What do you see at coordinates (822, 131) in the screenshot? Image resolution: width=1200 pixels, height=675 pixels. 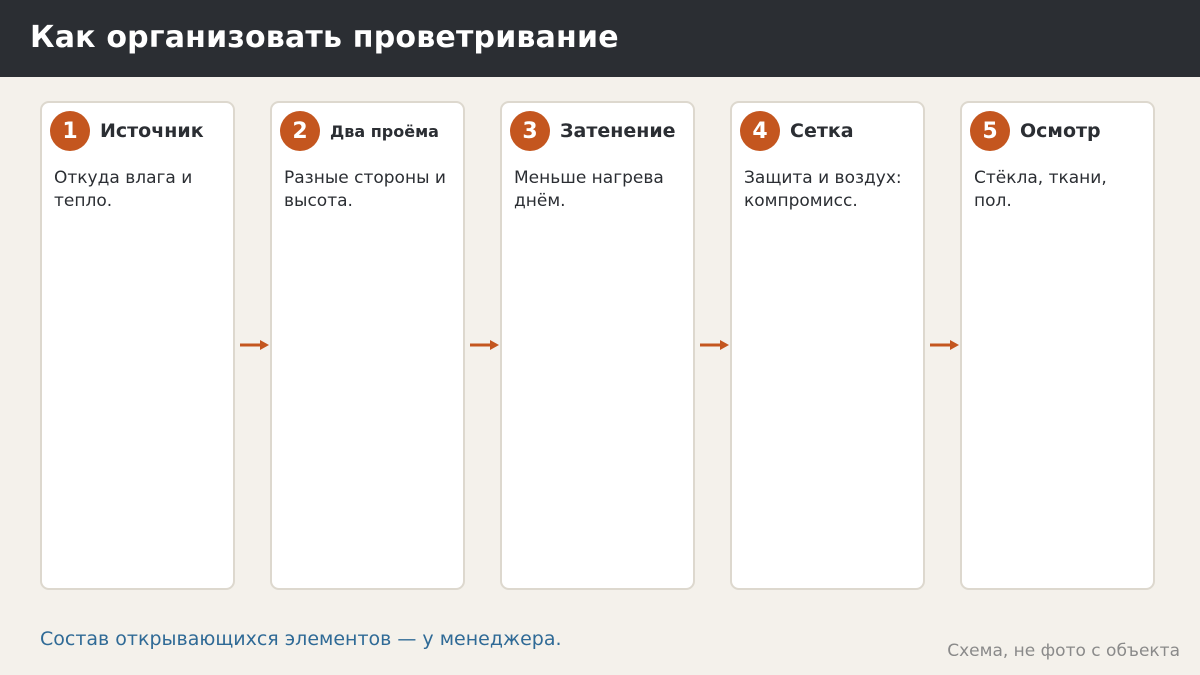 I see `step-title: Сетка` at bounding box center [822, 131].